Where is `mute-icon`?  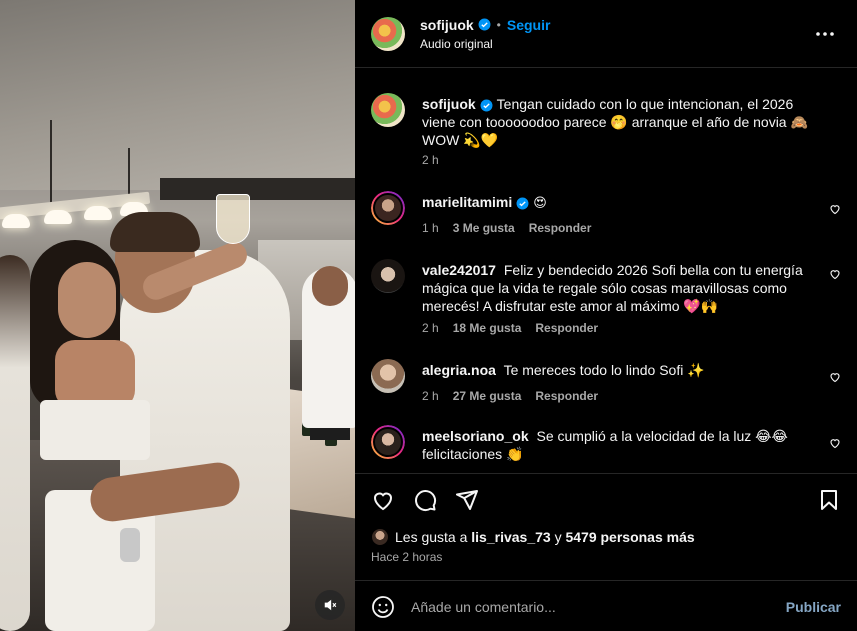
mute-icon is located at coordinates (330, 605).